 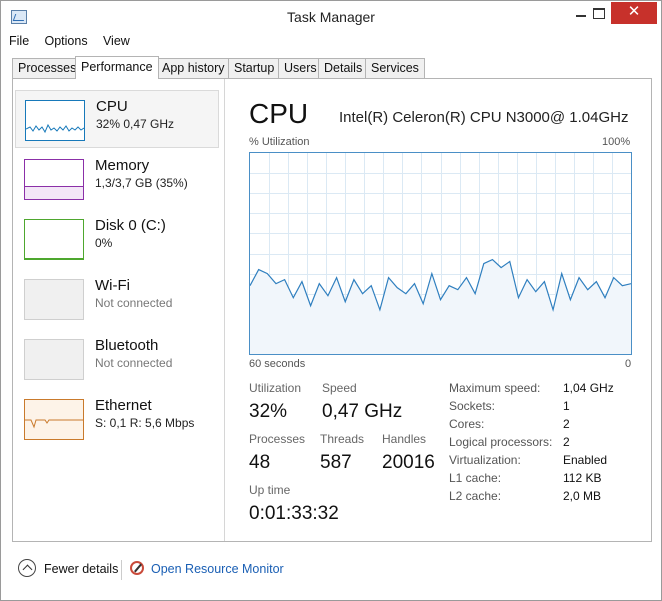 I want to click on resource-detail: S: 0,1 R: 5,6 Mbps, so click(x=145, y=423).